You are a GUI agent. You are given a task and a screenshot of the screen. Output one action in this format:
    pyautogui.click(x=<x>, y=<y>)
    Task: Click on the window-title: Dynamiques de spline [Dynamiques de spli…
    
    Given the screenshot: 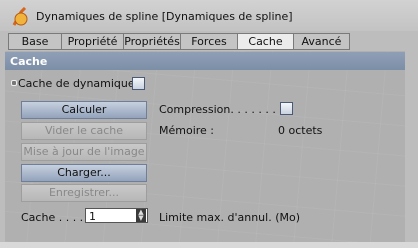 What is the action you would take?
    pyautogui.click(x=164, y=16)
    